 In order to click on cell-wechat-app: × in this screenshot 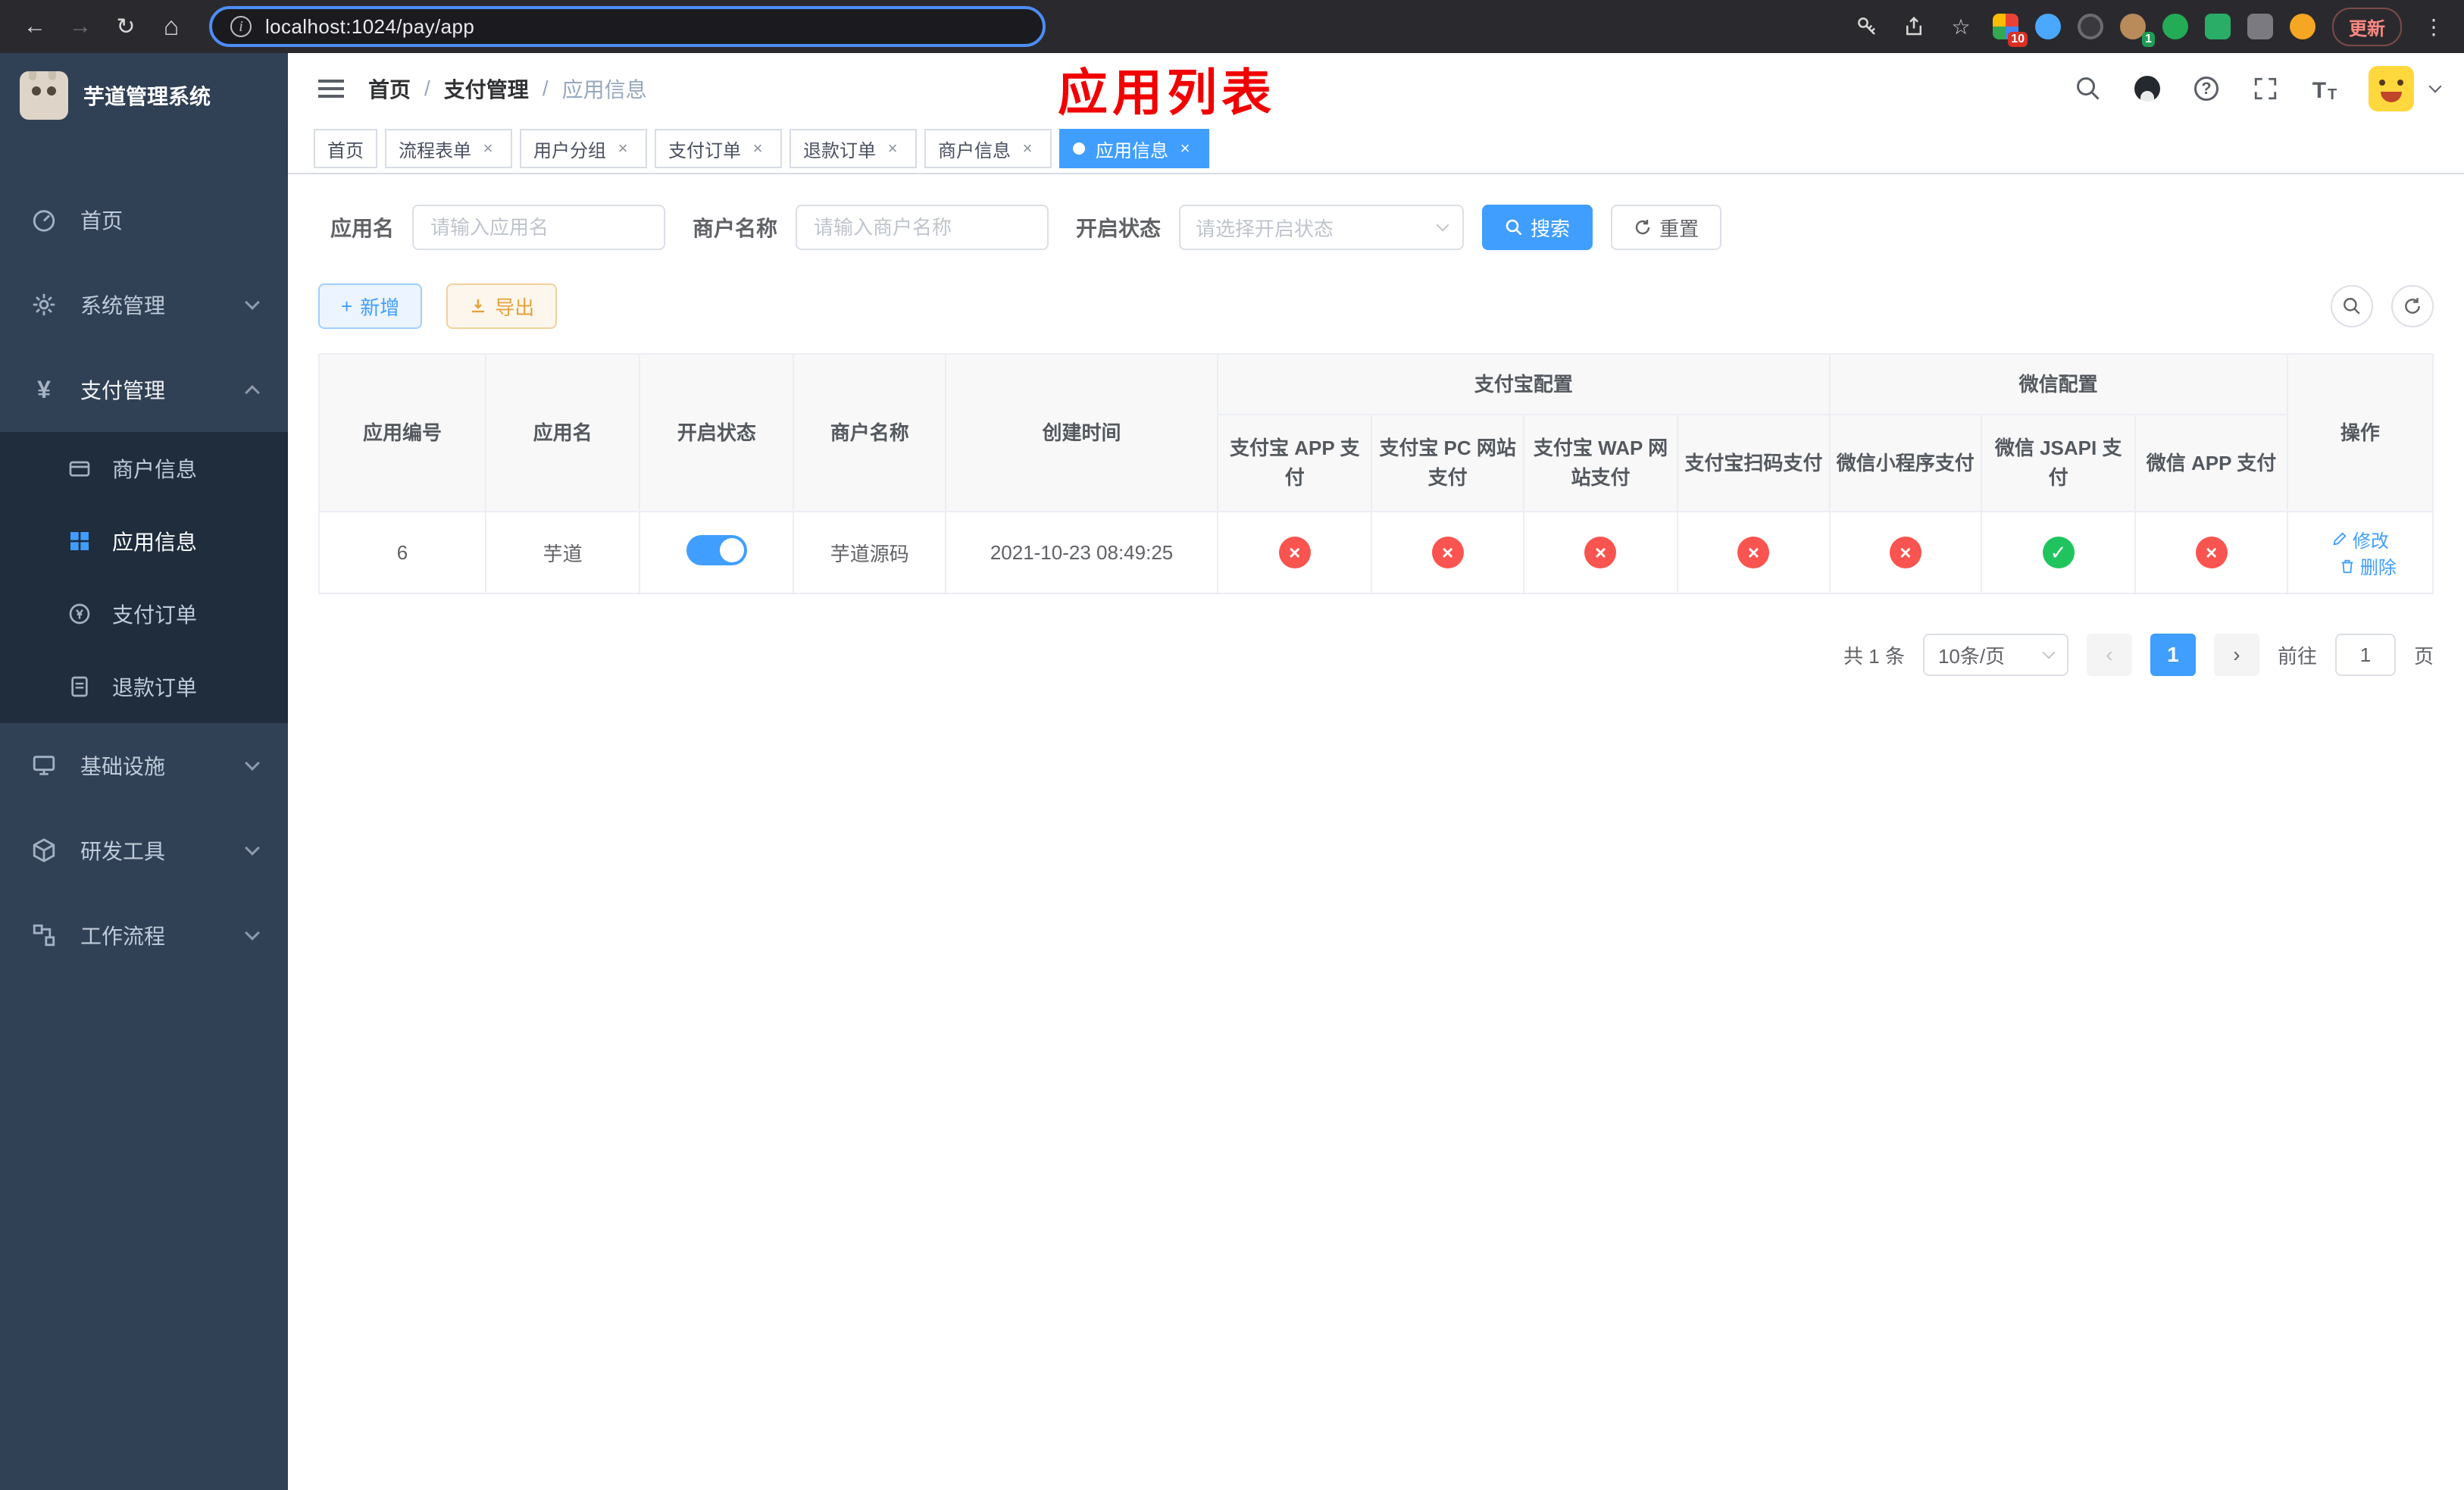, I will do `click(2211, 553)`.